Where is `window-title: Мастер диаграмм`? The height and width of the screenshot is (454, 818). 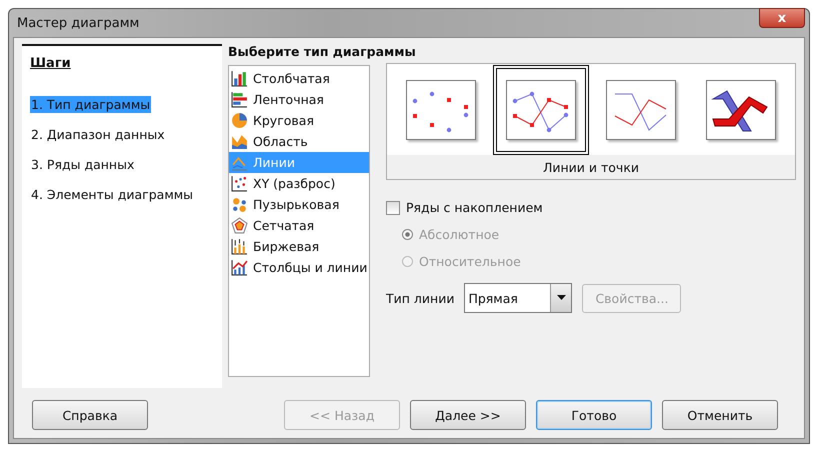
window-title: Мастер диаграмм is located at coordinates (78, 23).